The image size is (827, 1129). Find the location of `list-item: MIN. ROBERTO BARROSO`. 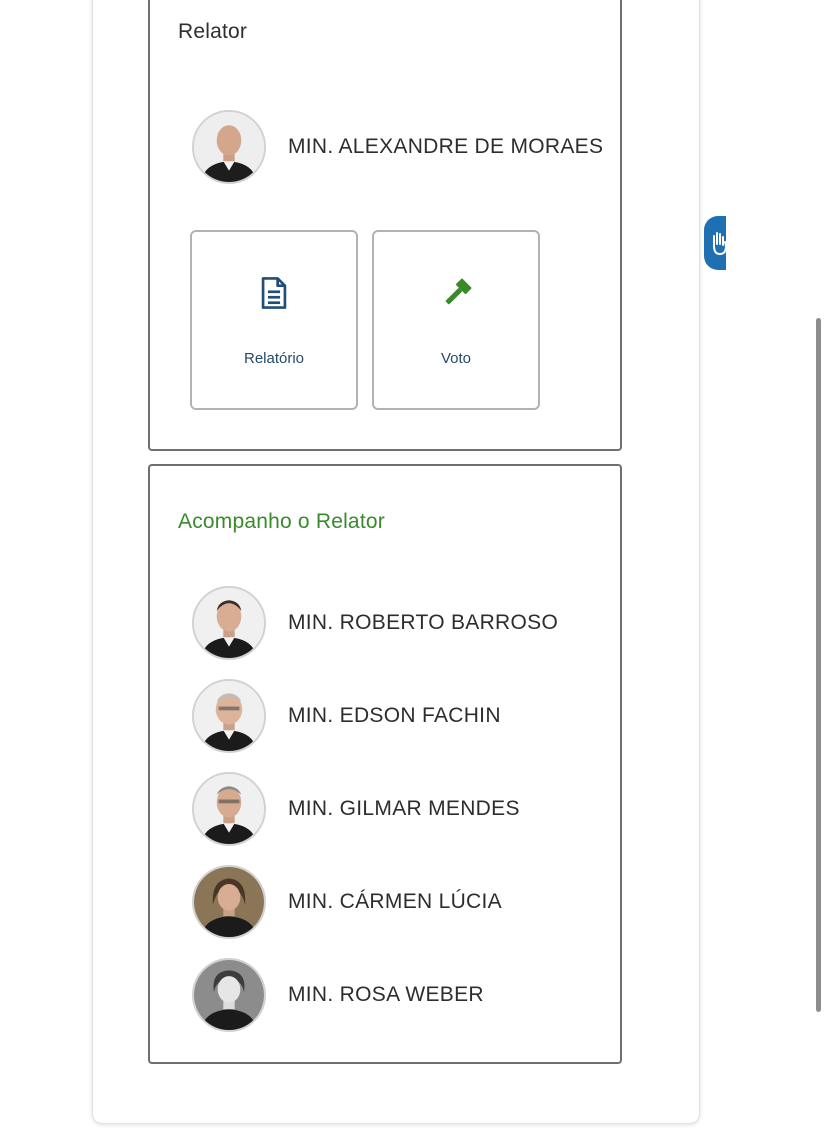

list-item: MIN. ROBERTO BARROSO is located at coordinates (375, 623).